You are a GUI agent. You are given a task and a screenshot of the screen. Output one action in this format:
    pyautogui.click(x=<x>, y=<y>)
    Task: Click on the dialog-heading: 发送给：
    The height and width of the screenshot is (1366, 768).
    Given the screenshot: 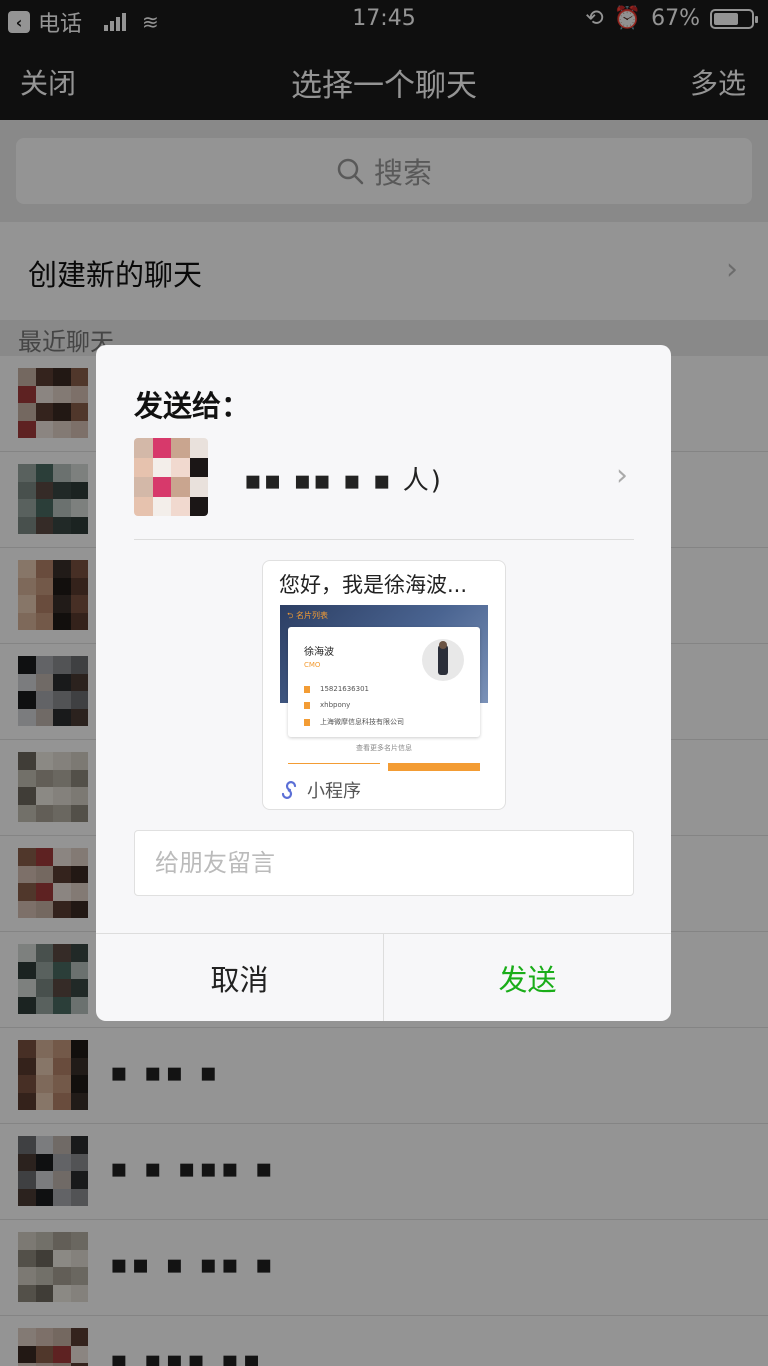 What is the action you would take?
    pyautogui.click(x=192, y=406)
    